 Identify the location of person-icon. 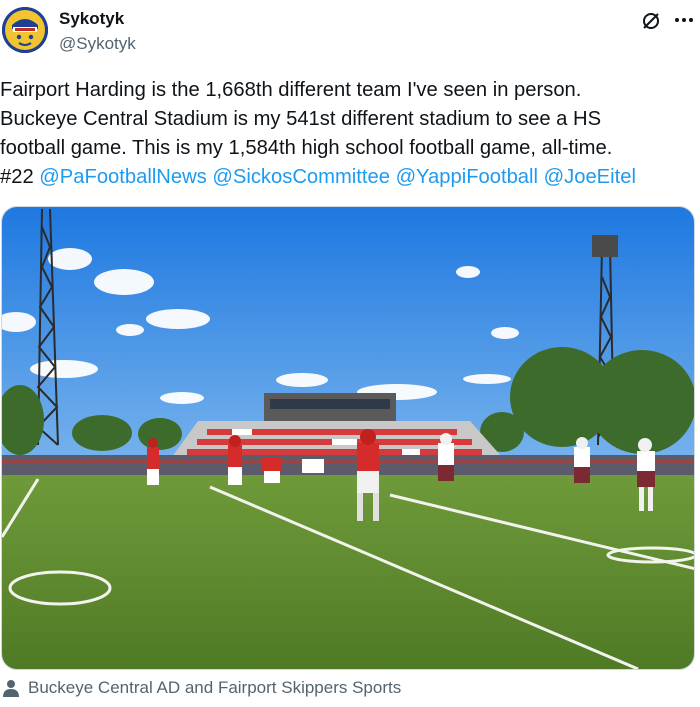
(11, 688).